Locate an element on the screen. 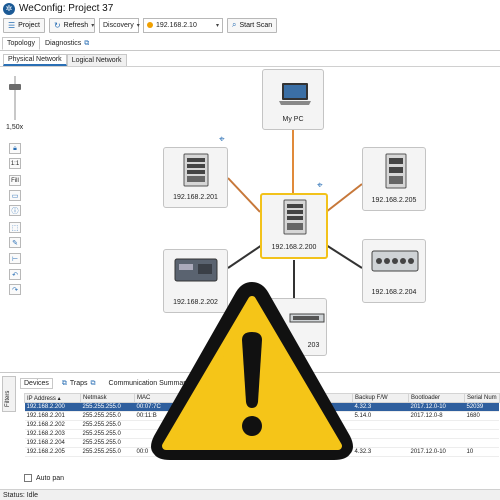 This screenshot has width=500, height=500. node-192-168-2-205: 192.168.2.205 is located at coordinates (394, 179).